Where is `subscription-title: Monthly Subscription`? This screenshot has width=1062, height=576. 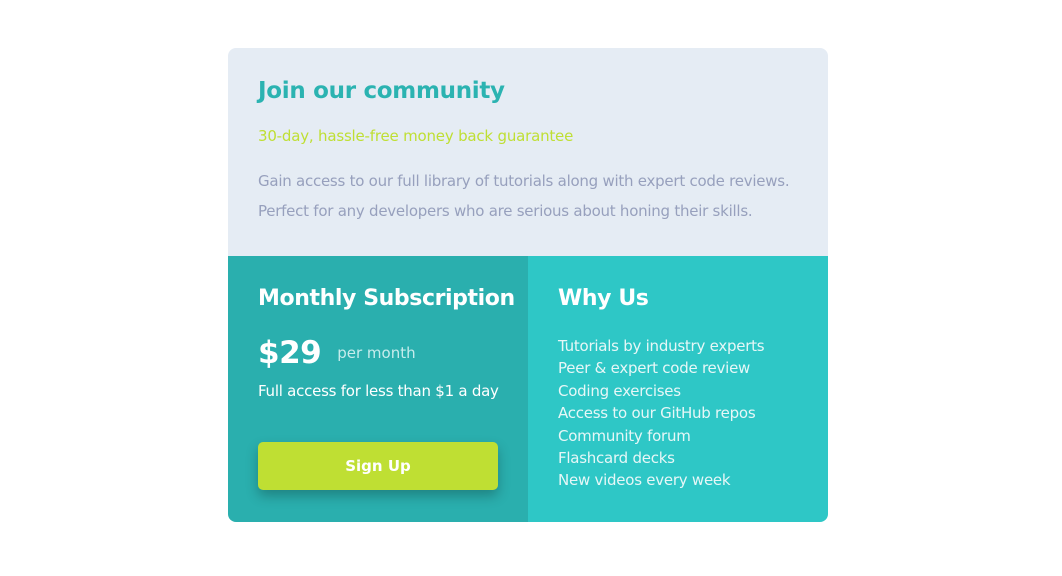
subscription-title: Monthly Subscription is located at coordinates (386, 298).